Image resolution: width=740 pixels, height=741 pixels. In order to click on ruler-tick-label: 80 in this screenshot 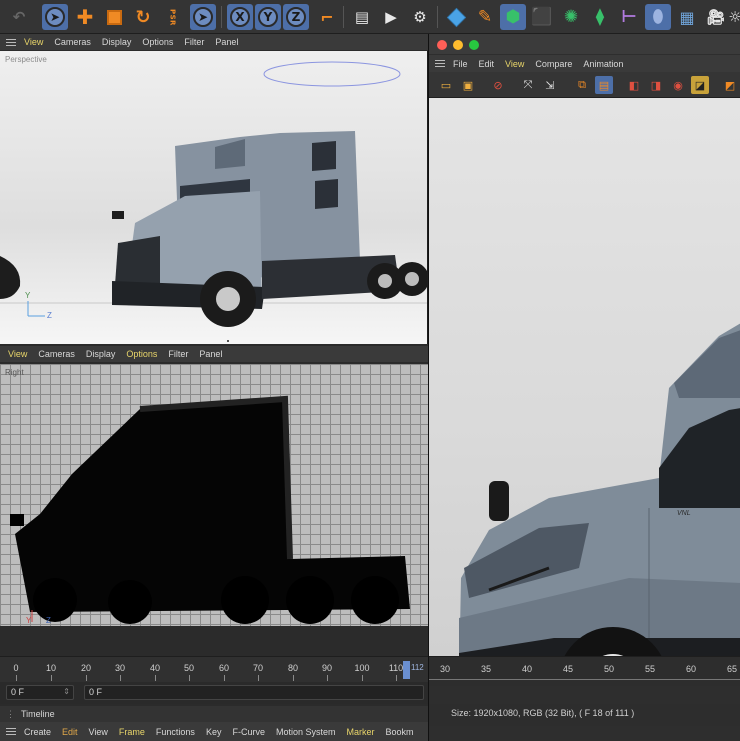, I will do `click(293, 668)`.